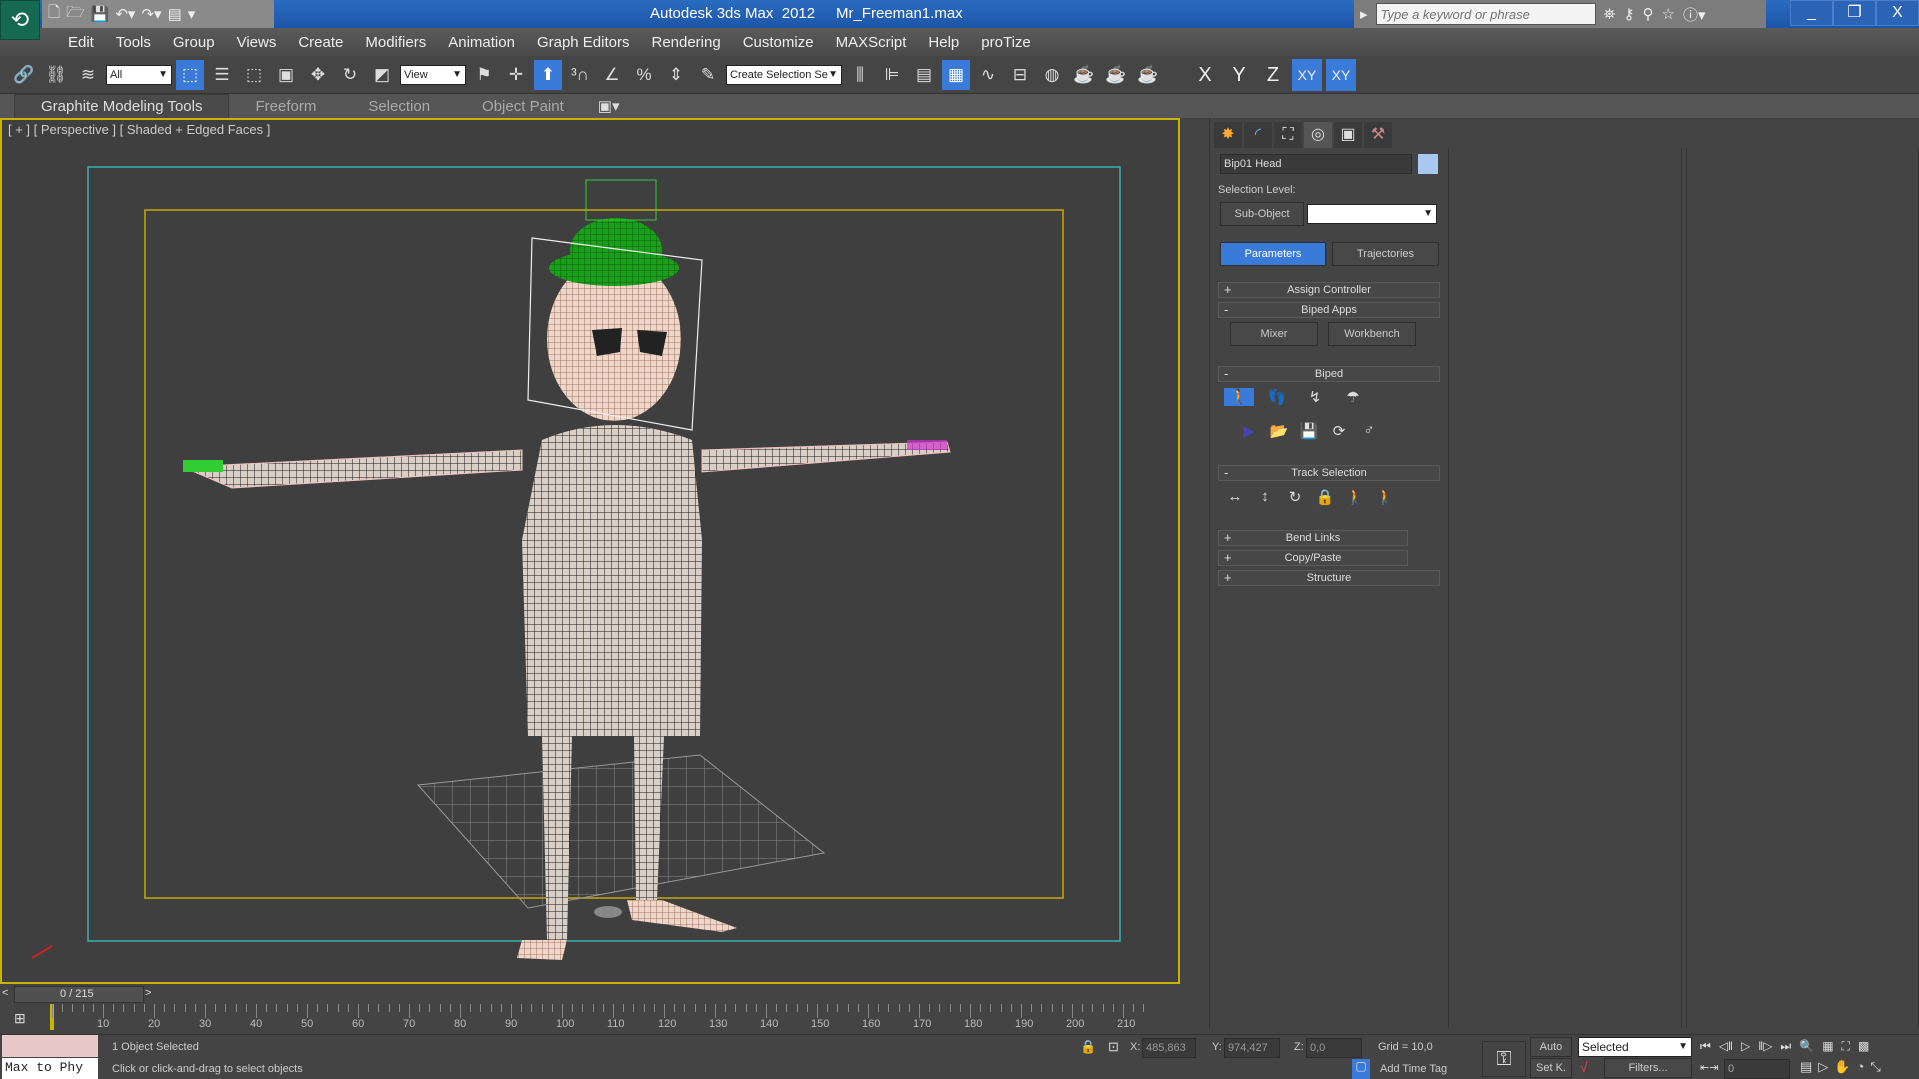 This screenshot has height=1079, width=1919. I want to click on convert-icon: ⟳, so click(1339, 431).